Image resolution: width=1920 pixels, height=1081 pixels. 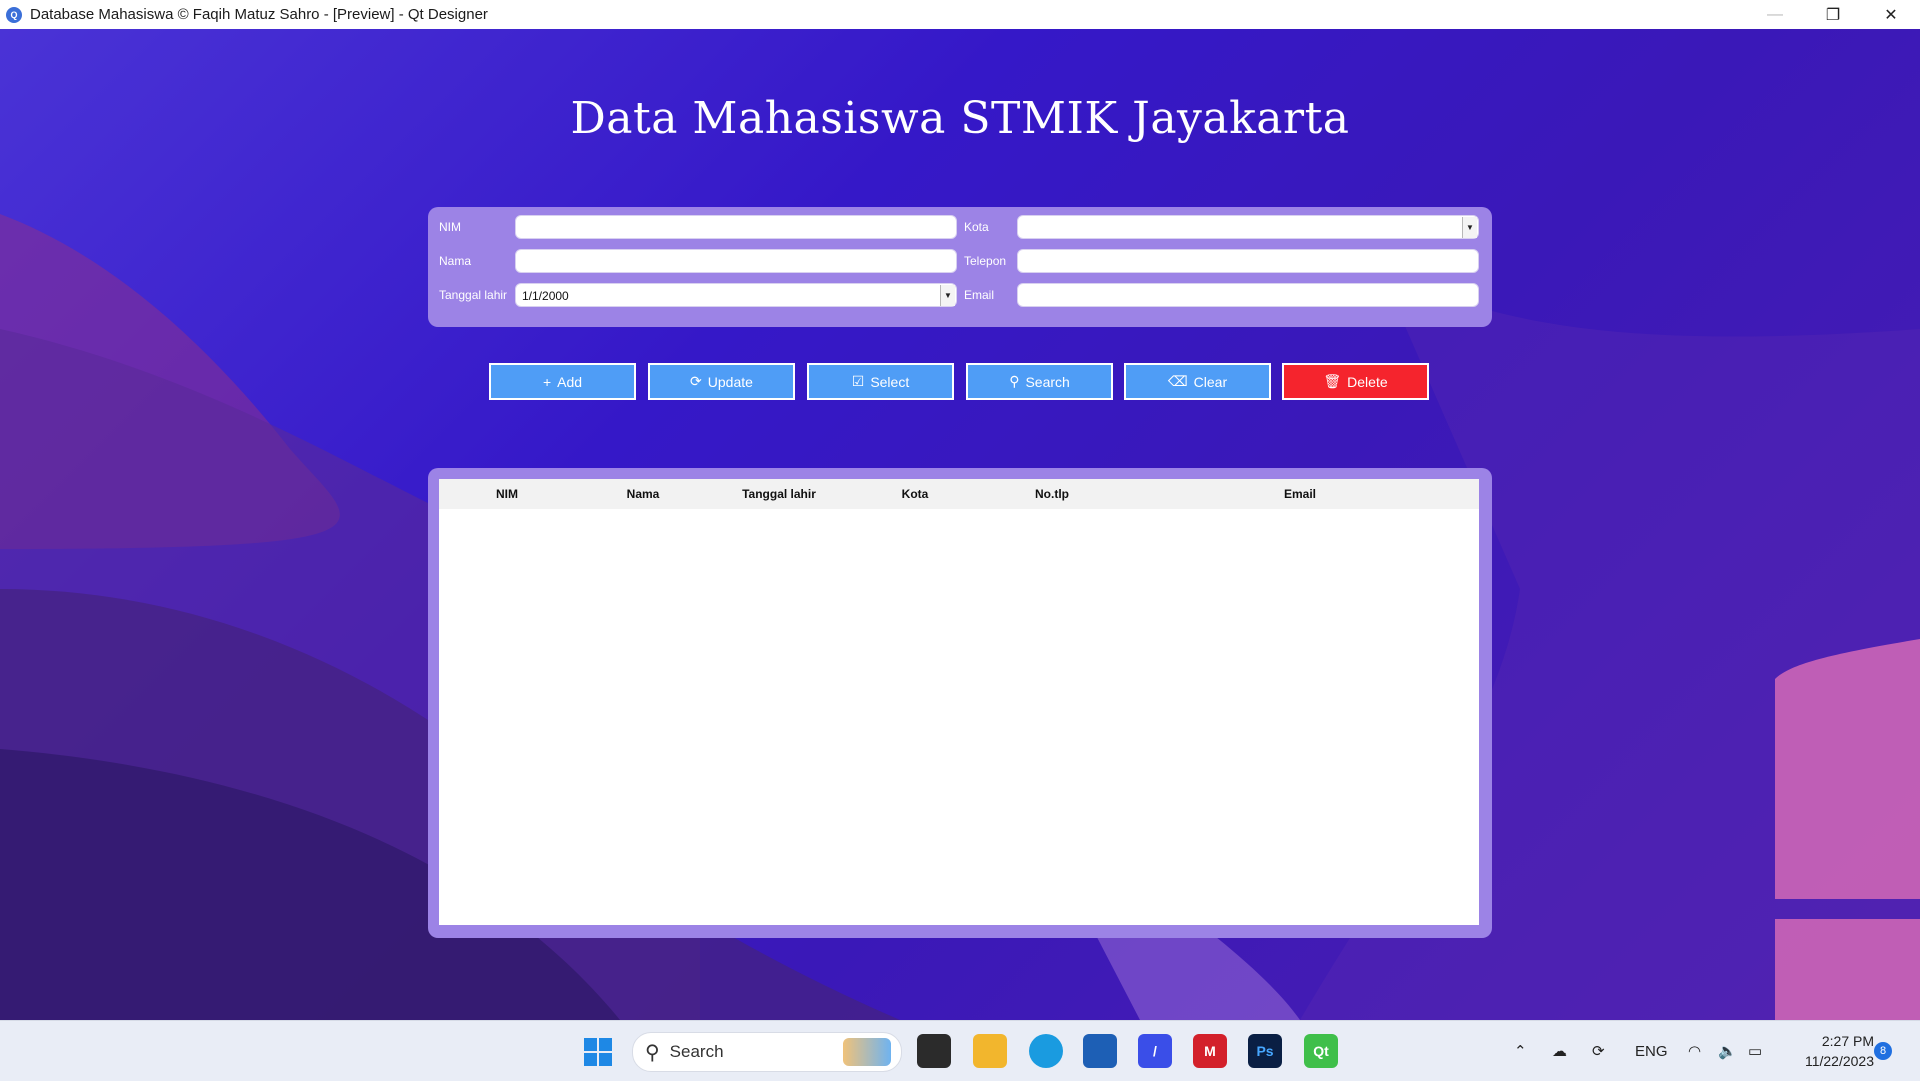 I want to click on add-button: + Add, so click(x=562, y=381).